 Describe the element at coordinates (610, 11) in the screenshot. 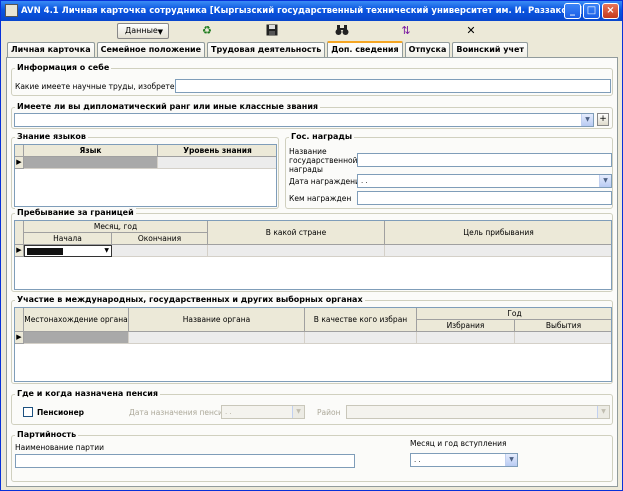

I see `close-window-button: ×` at that location.